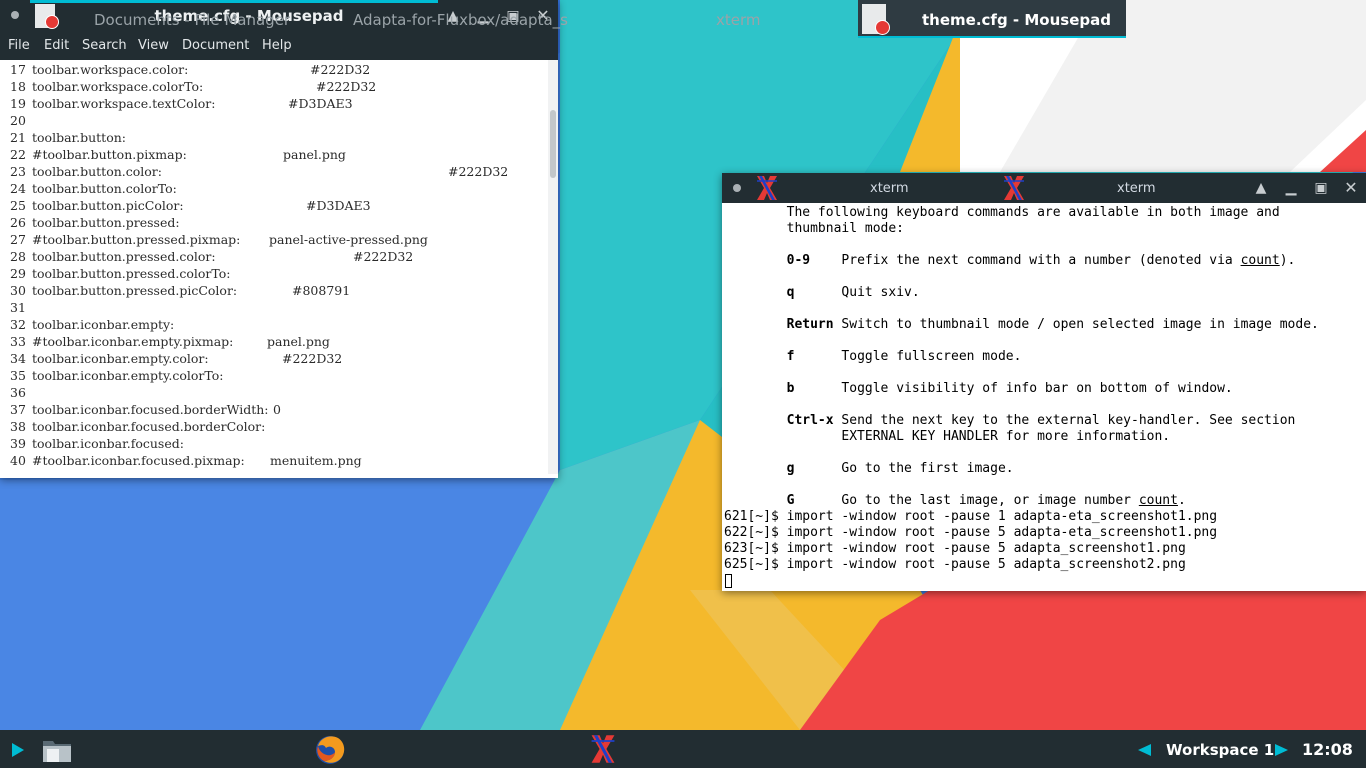  I want to click on command-key: Ctrl-x, so click(810, 420).